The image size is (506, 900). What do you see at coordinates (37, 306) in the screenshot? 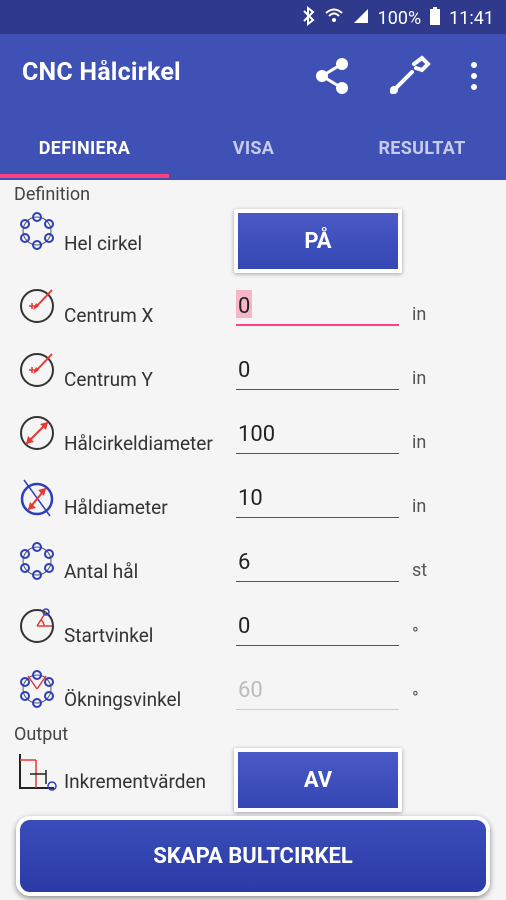
I see `center-x-icon` at bounding box center [37, 306].